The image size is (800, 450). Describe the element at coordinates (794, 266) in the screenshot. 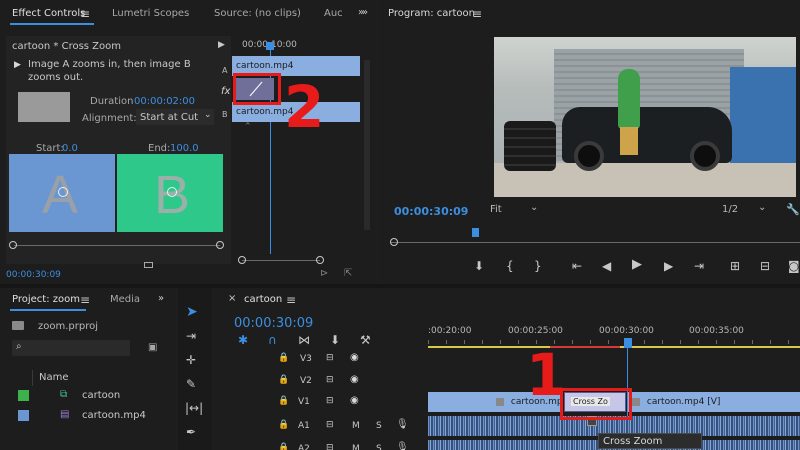

I see `camera-icon: ◙` at that location.